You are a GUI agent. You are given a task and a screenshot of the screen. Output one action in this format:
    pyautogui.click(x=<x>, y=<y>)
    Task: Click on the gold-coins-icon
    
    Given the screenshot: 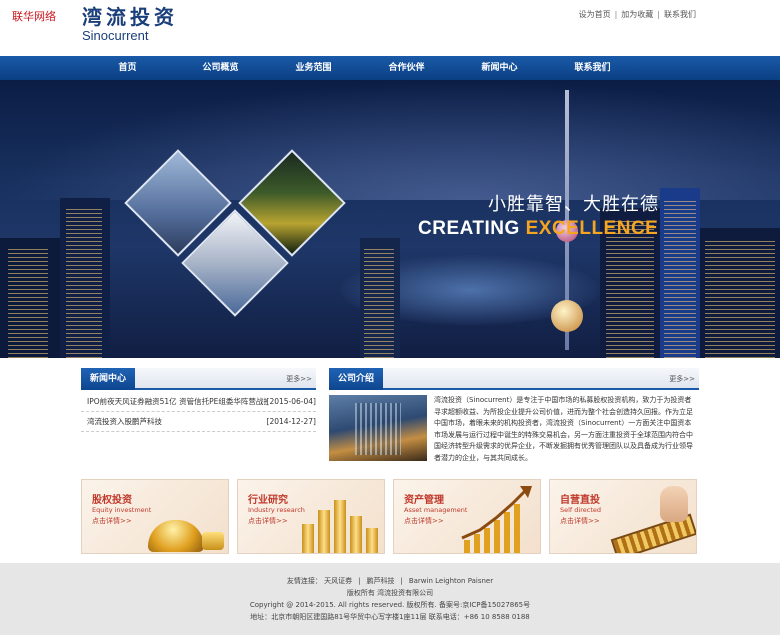 What is the action you would take?
    pyautogui.click(x=213, y=541)
    